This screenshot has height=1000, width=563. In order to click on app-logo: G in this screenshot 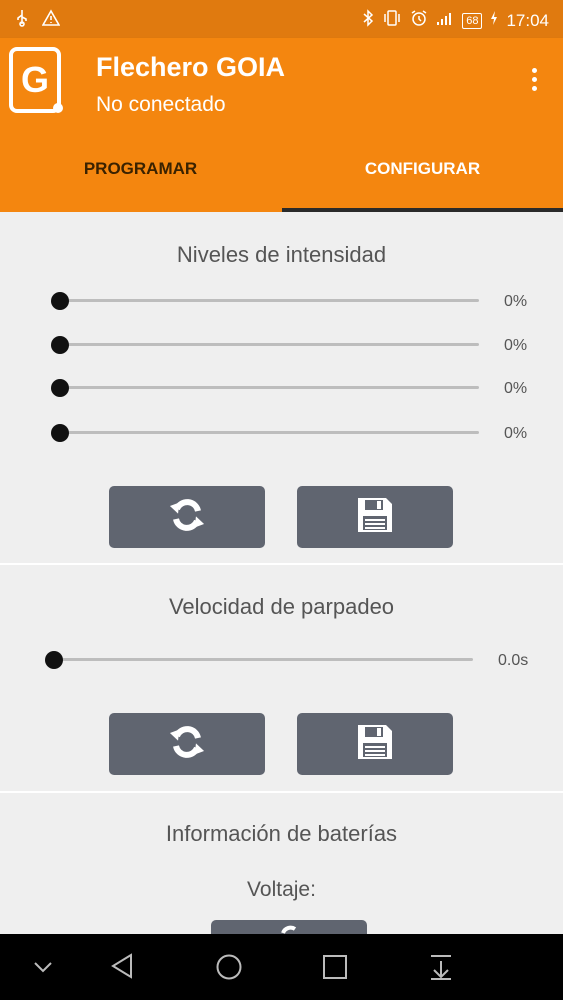, I will do `click(36, 80)`.